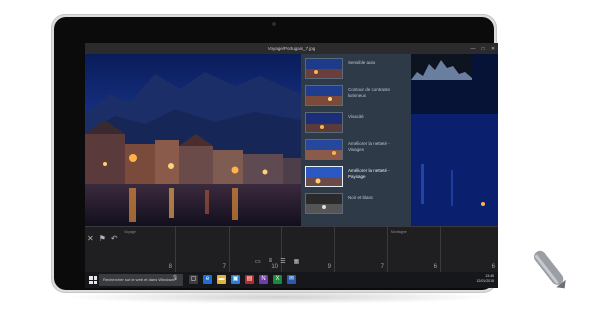 The width and height of the screenshot is (616, 331). I want to click on grid-icon: ▦, so click(297, 261).